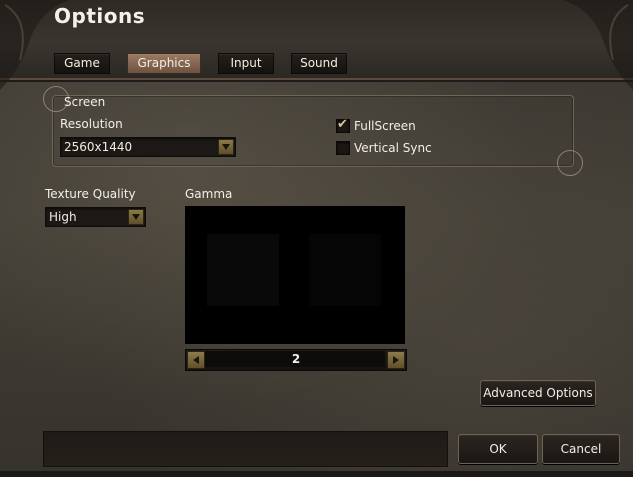 This screenshot has height=477, width=633. I want to click on tab-graphics: Graphics, so click(164, 63).